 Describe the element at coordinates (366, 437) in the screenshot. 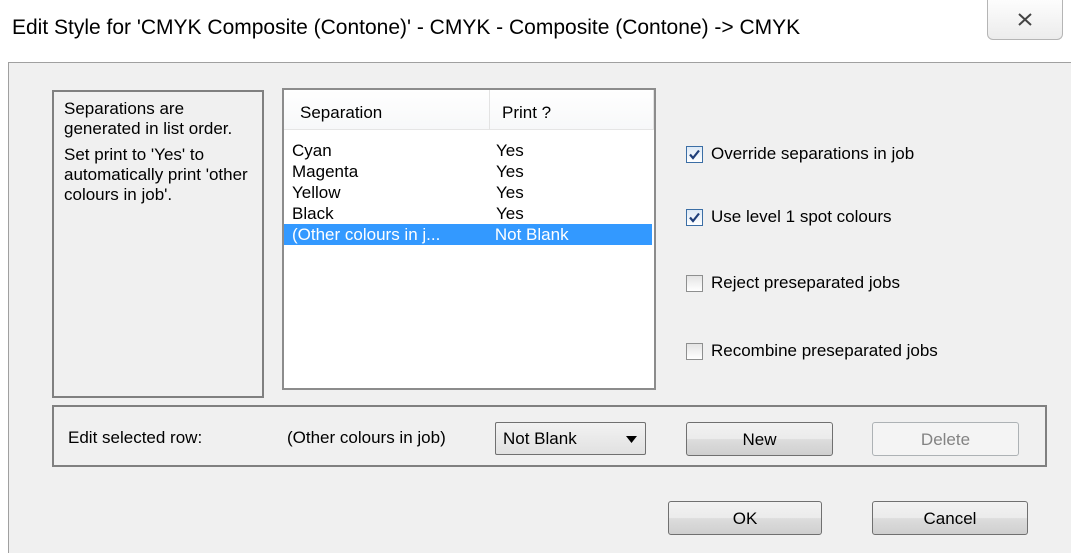

I see `selected-row-name: (Other colours in job)` at that location.